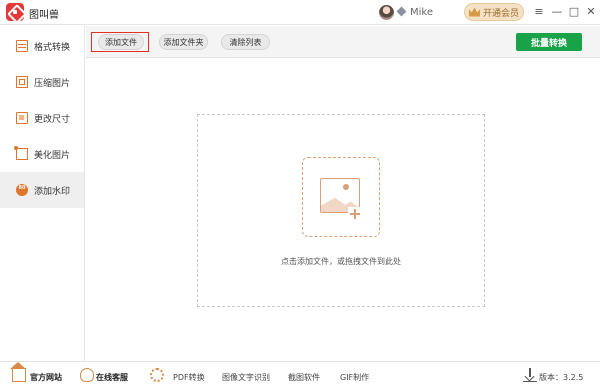 The image size is (600, 388). I want to click on gear-icon, so click(157, 375).